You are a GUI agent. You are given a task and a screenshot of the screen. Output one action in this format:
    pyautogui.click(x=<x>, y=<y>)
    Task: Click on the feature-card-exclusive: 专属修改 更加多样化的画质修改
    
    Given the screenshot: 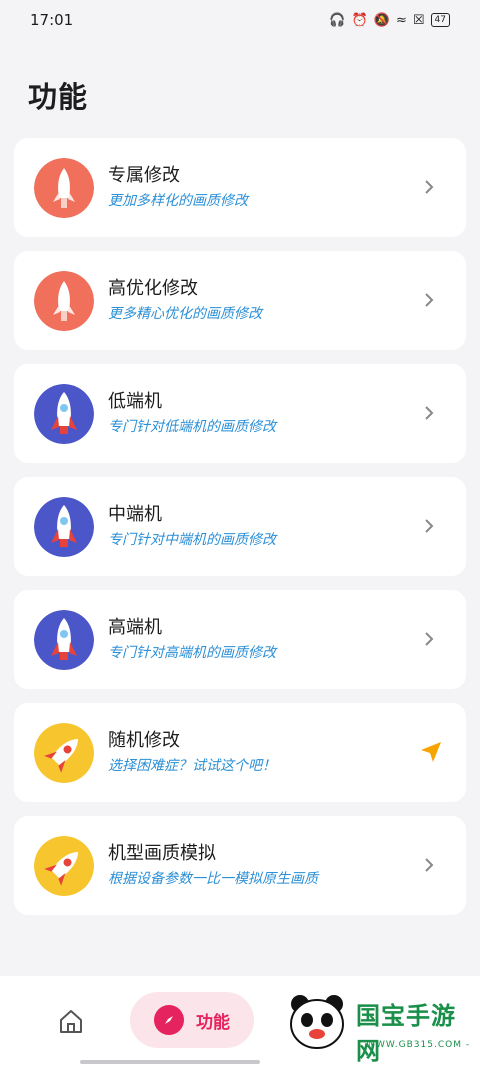 What is the action you would take?
    pyautogui.click(x=240, y=187)
    